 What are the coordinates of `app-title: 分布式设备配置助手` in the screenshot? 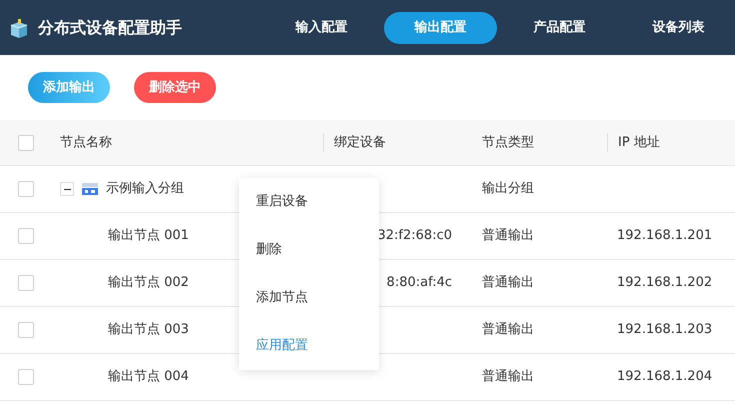 It's located at (110, 27).